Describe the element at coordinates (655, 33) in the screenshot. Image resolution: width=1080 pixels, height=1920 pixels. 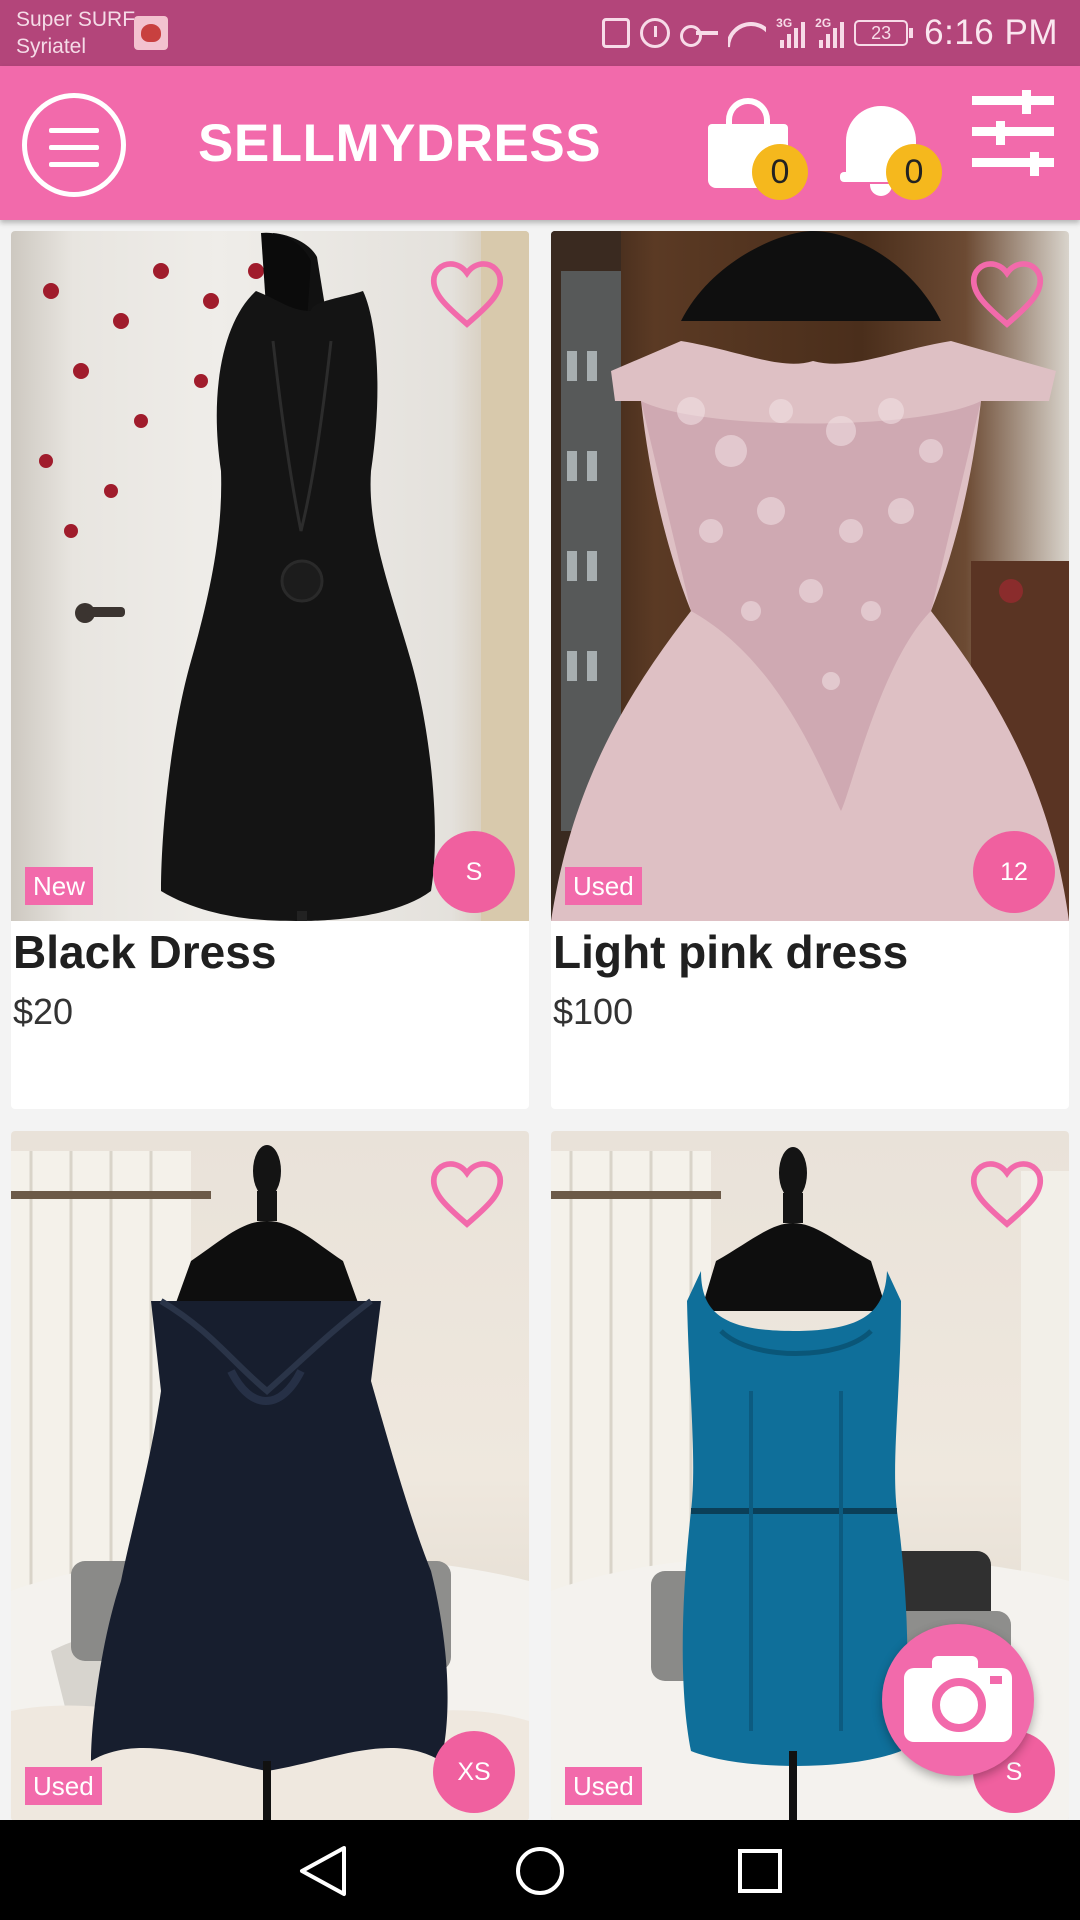
I see `alarm-icon` at that location.